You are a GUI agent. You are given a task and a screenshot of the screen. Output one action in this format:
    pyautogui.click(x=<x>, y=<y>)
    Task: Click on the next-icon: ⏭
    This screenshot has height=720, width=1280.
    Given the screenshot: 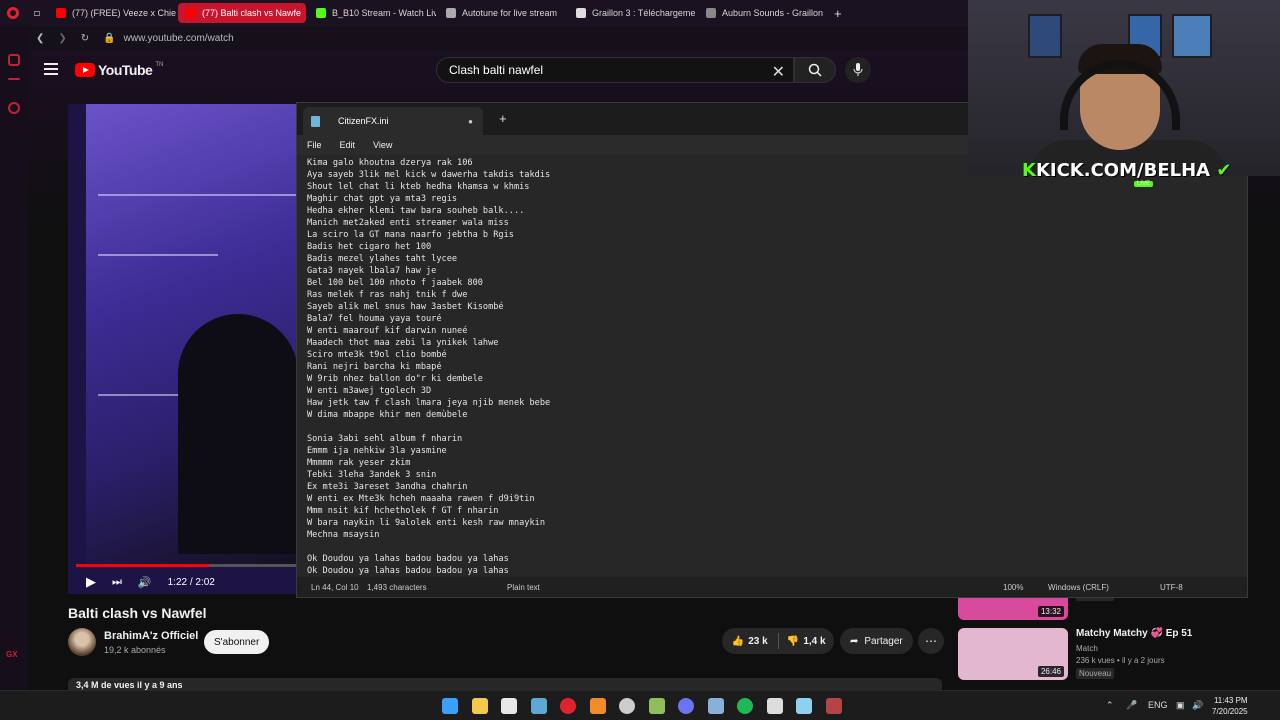 What is the action you would take?
    pyautogui.click(x=117, y=582)
    